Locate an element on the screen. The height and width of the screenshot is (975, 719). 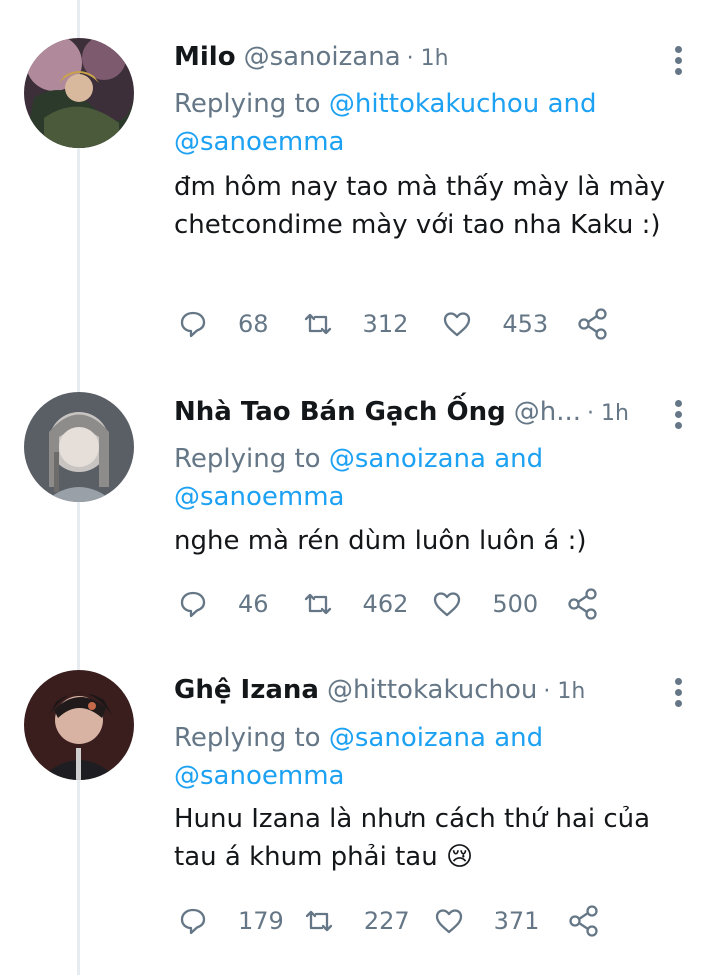
tweet-actions: 46 462 500 is located at coordinates (389, 604).